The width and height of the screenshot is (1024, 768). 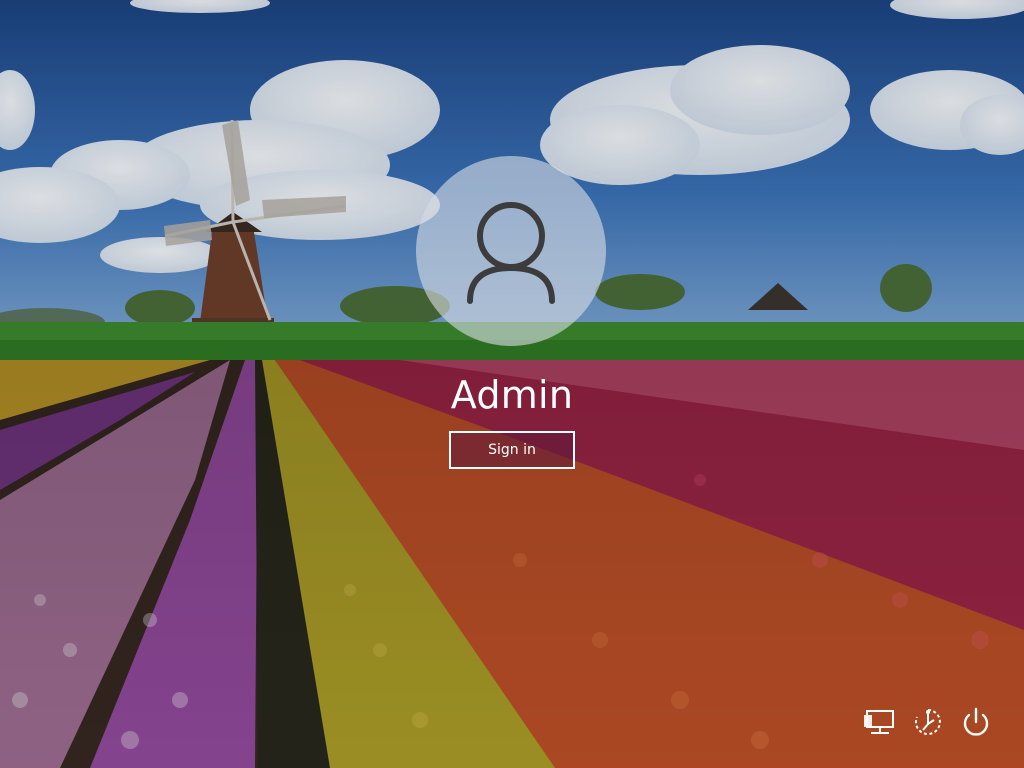 I want to click on network-button, so click(x=880, y=722).